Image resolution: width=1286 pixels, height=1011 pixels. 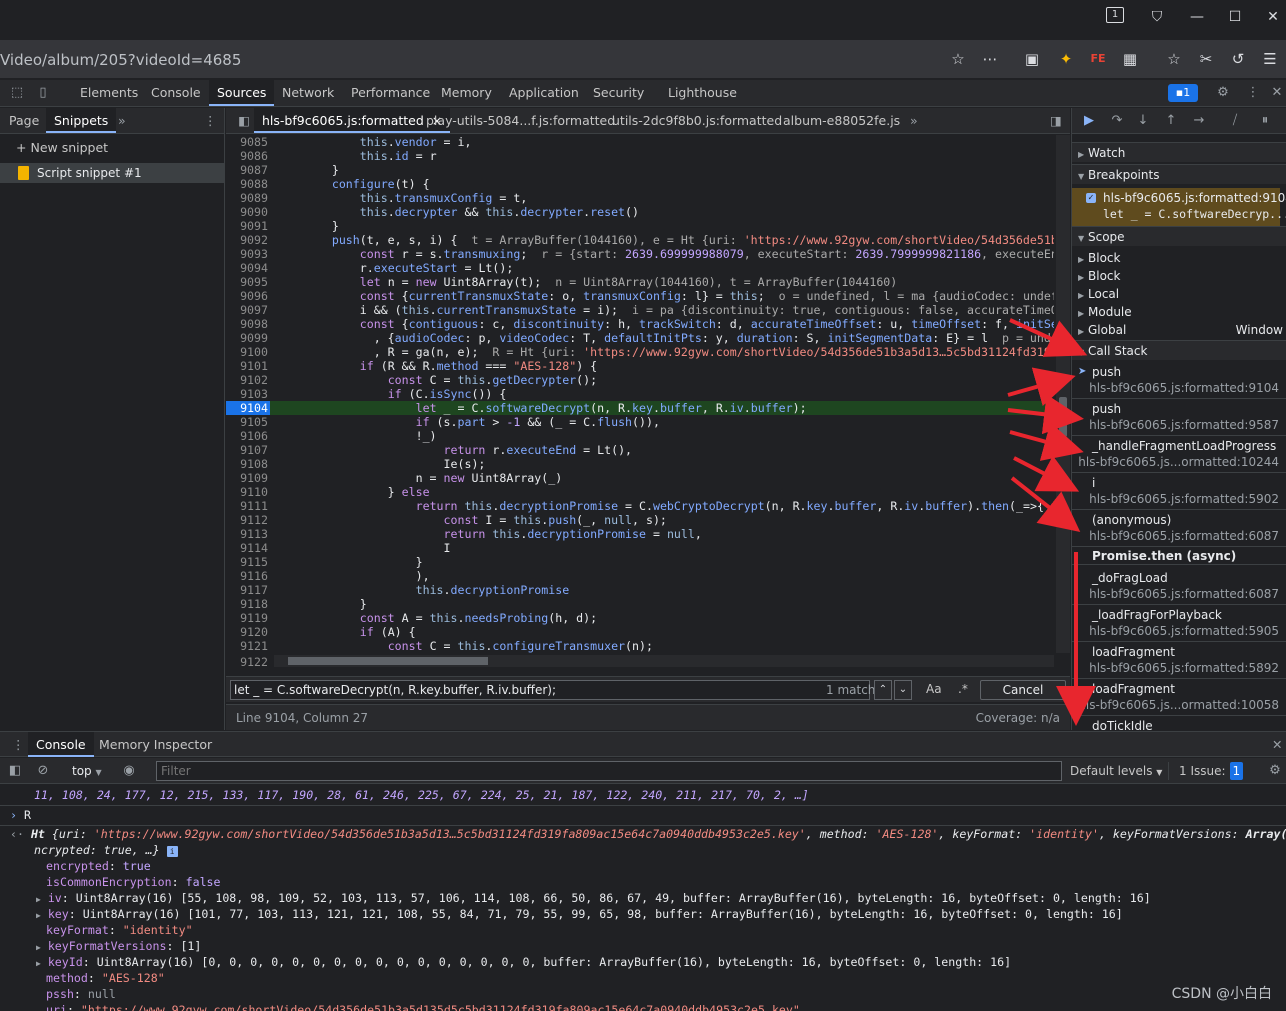 I want to click on tab-sources: Sources, so click(x=242, y=93).